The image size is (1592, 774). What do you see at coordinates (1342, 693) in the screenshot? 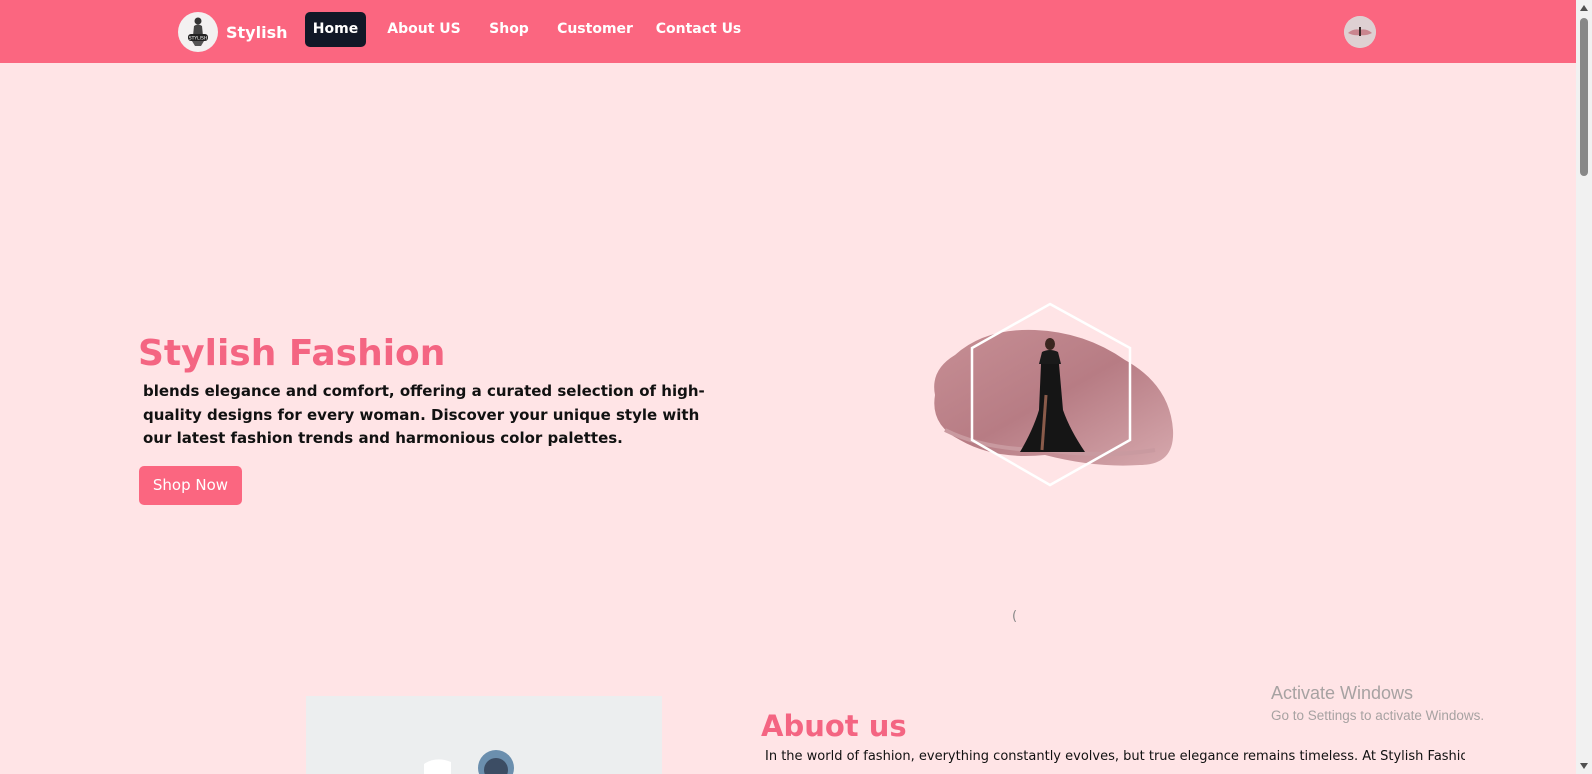
I see `activate-windows-title: Activate Windows` at bounding box center [1342, 693].